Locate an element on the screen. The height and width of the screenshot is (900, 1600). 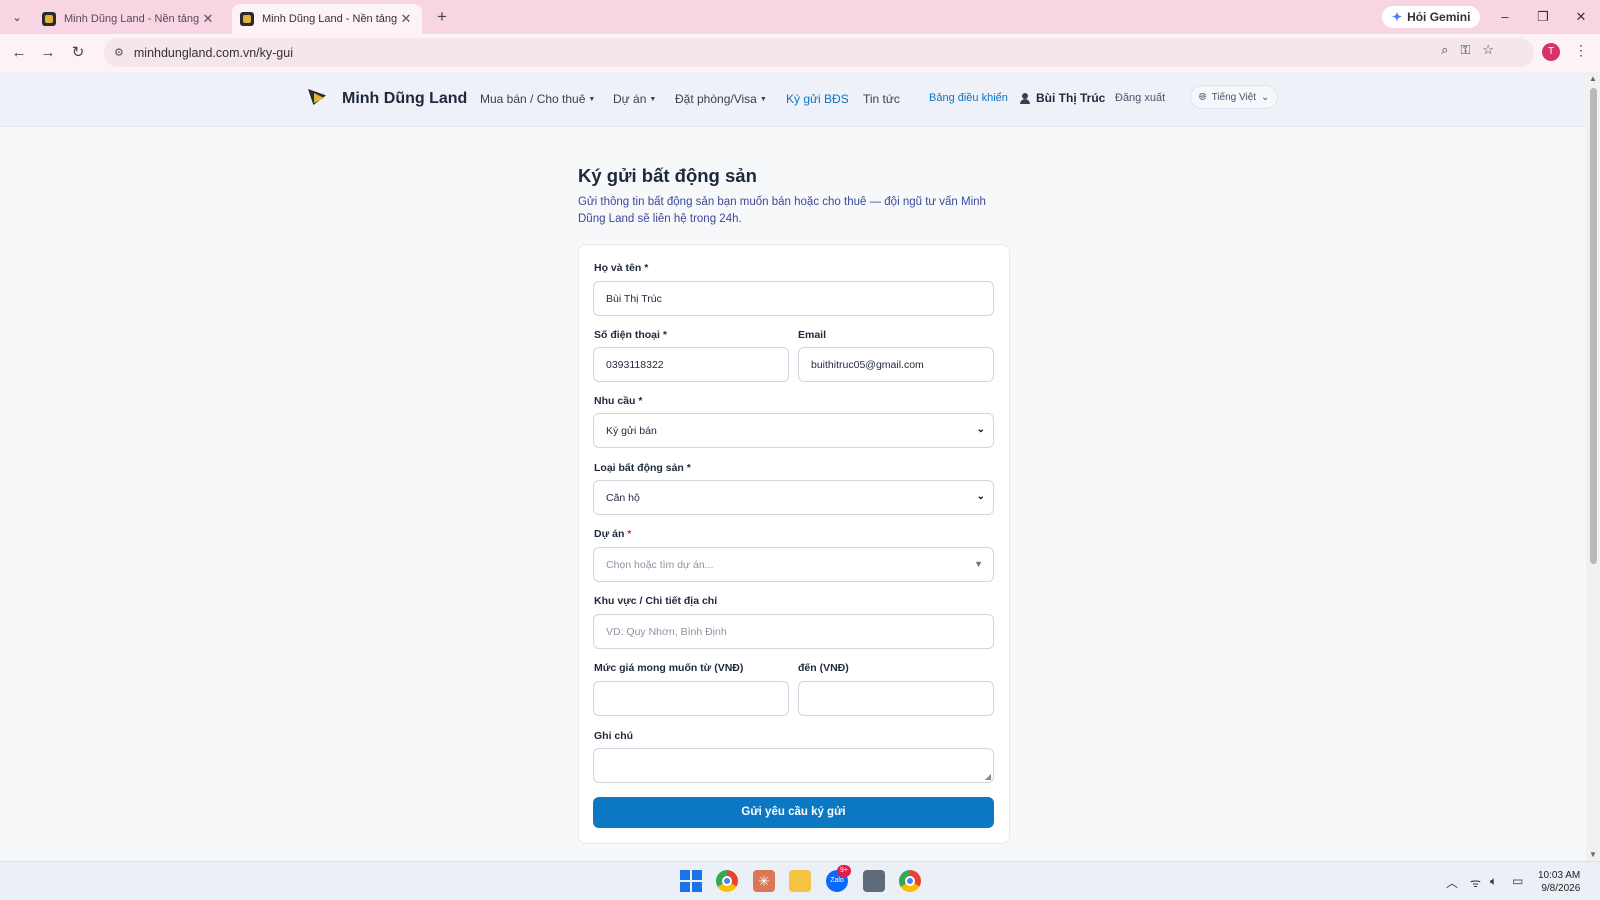
url-text: minhdungland.com.vn/ky-gui is located at coordinates (213, 52).